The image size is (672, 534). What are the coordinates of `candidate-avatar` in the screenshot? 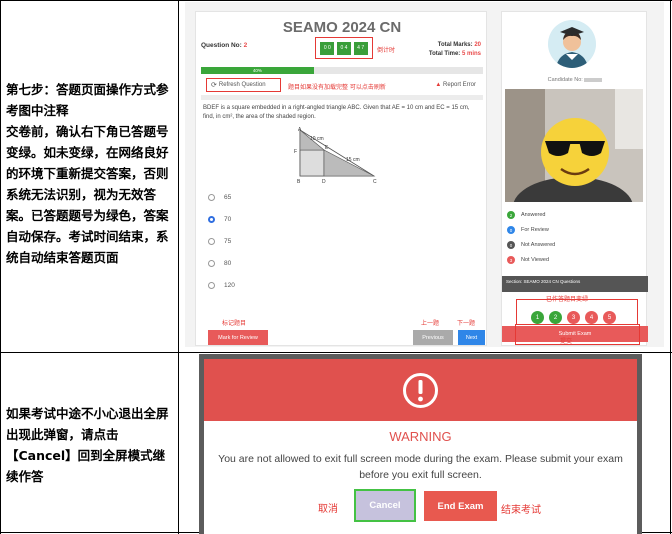 It's located at (572, 44).